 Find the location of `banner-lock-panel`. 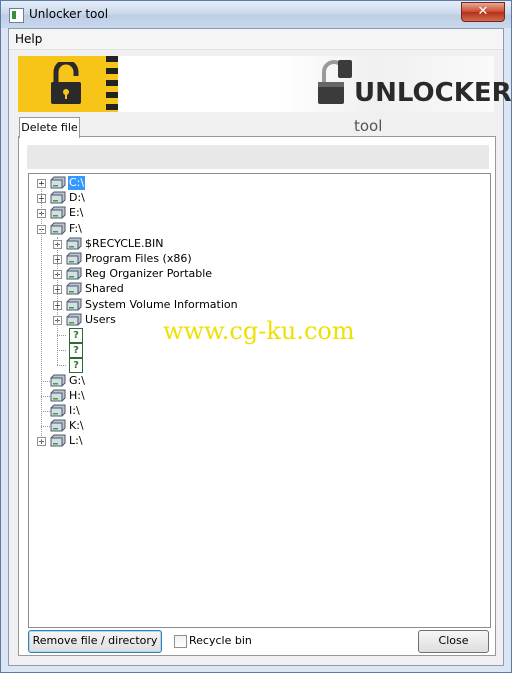

banner-lock-panel is located at coordinates (68, 84).